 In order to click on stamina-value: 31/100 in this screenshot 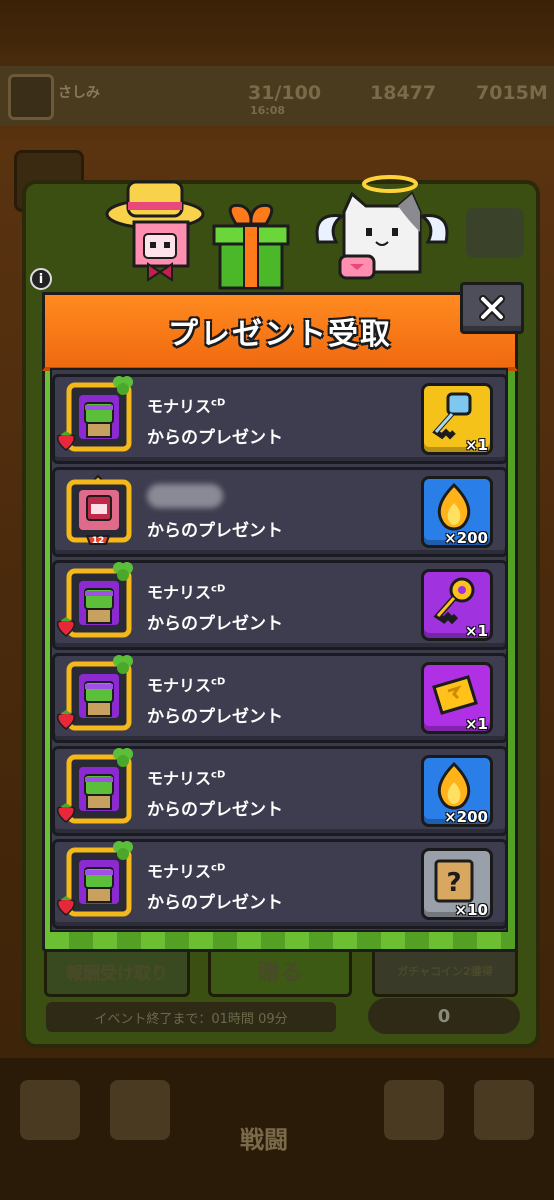, I will do `click(285, 93)`.